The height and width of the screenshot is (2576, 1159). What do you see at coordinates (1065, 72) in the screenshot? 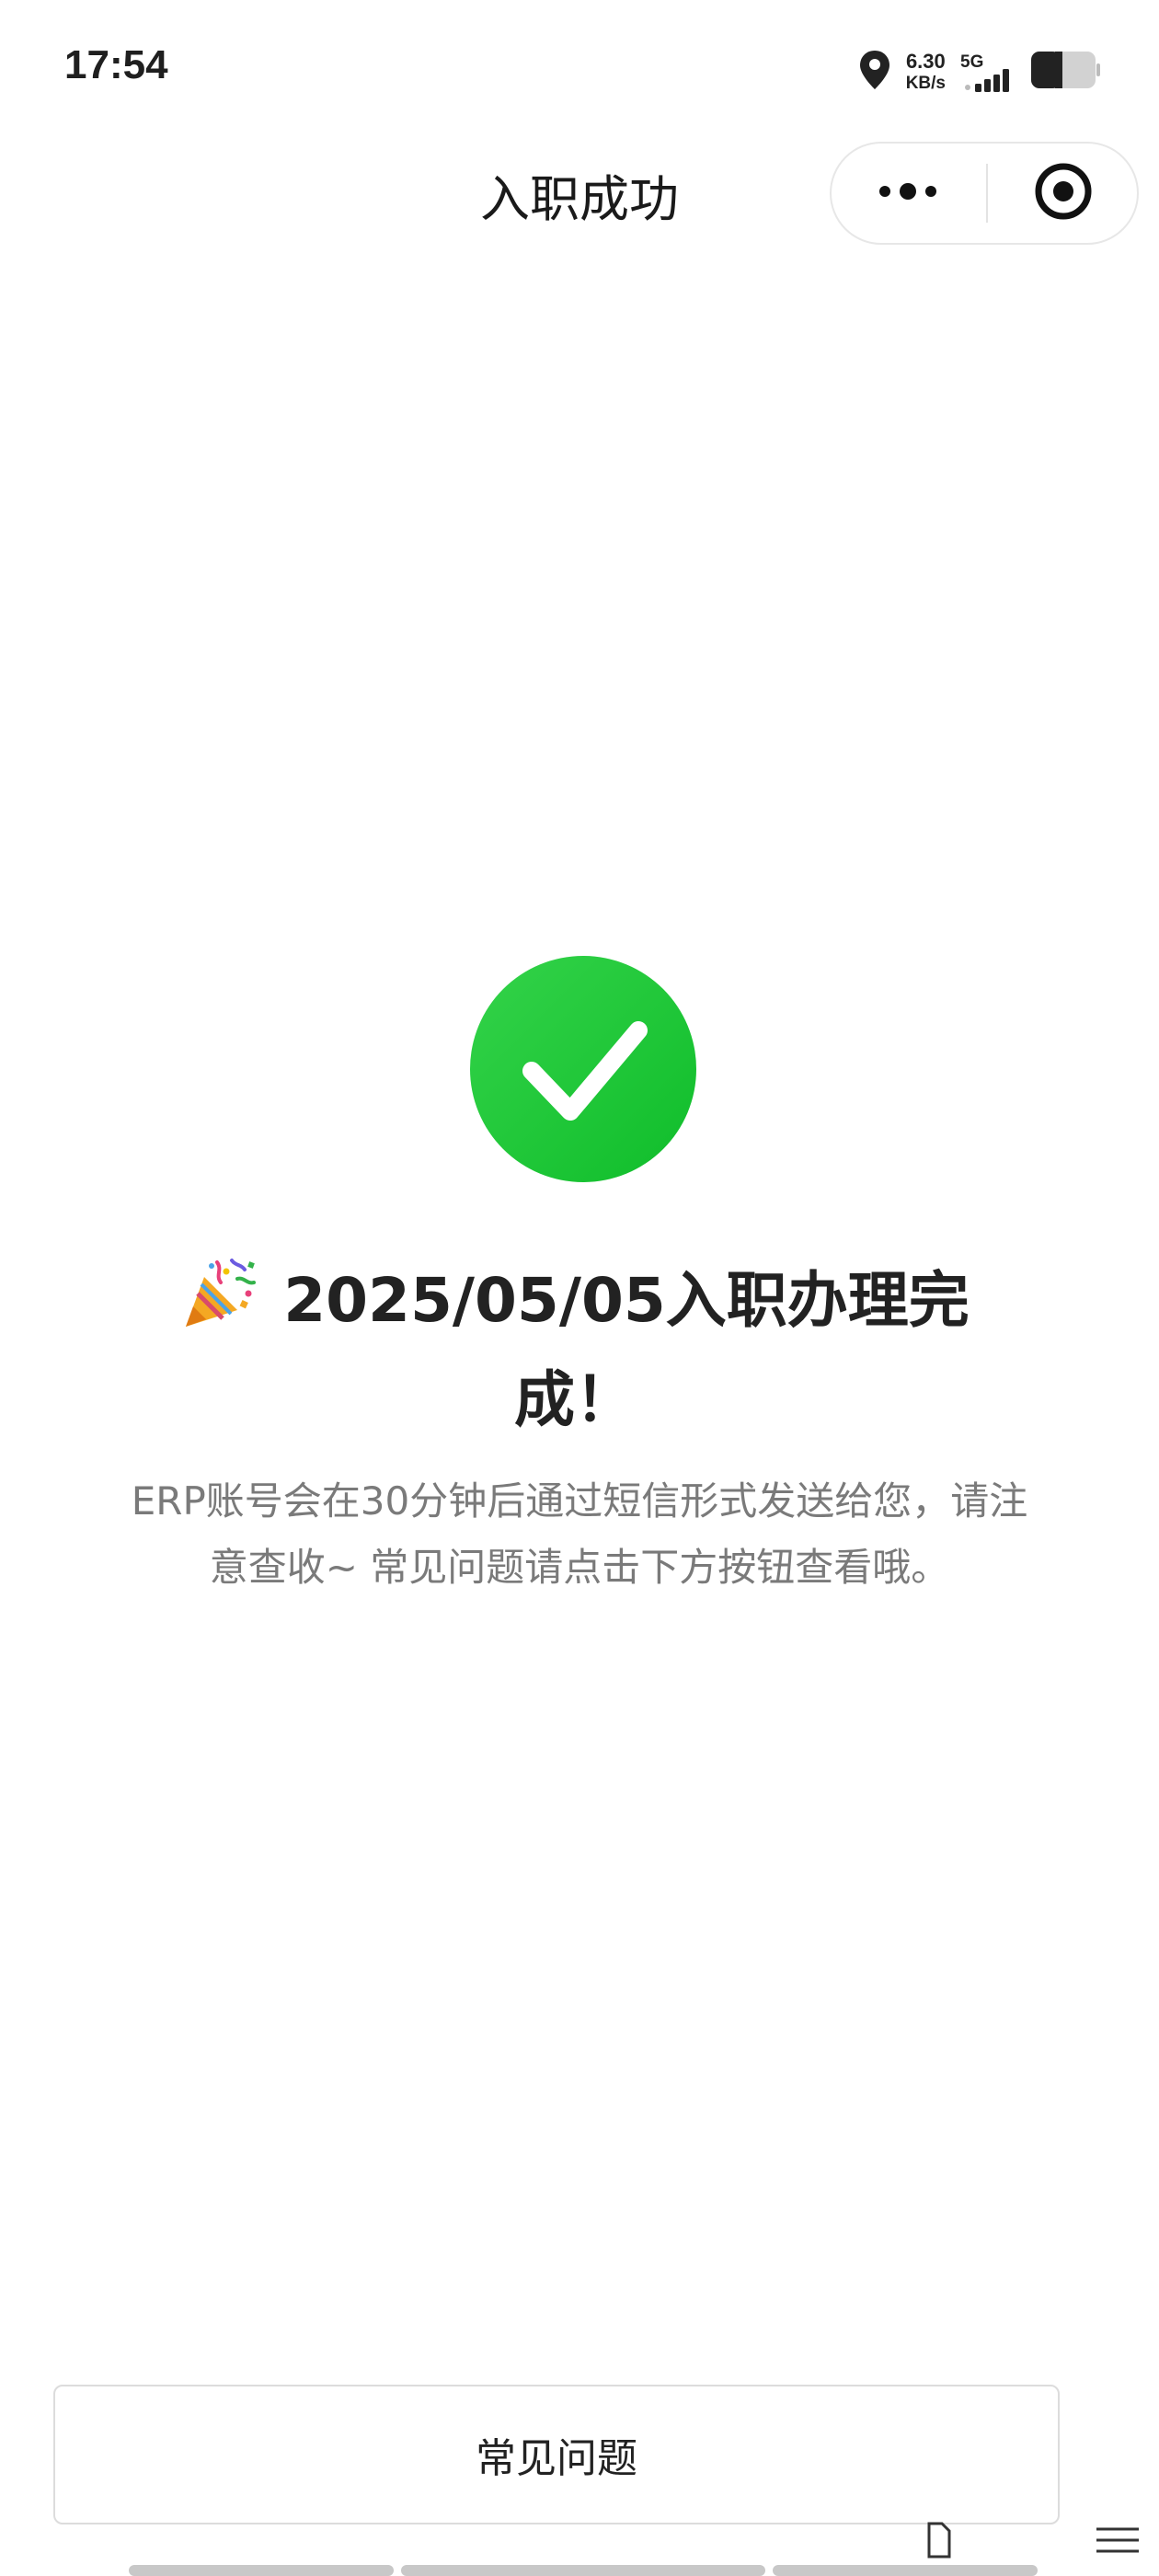
I see `battery-icon` at bounding box center [1065, 72].